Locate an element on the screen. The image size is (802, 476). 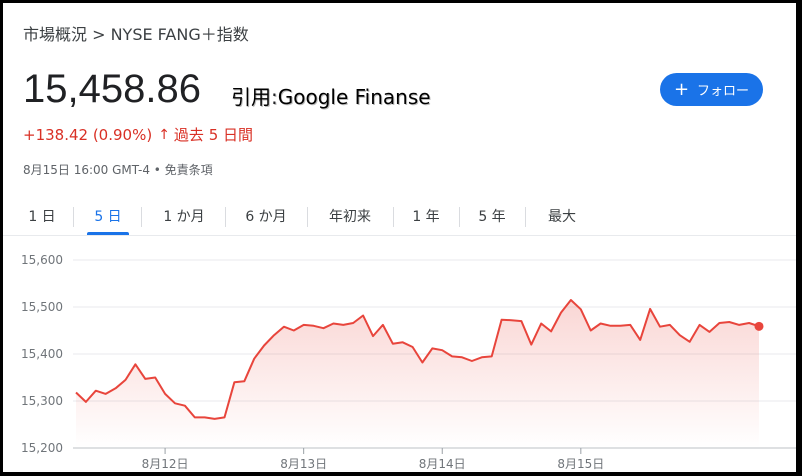
y-tick-label: 15,300 is located at coordinates (42, 401).